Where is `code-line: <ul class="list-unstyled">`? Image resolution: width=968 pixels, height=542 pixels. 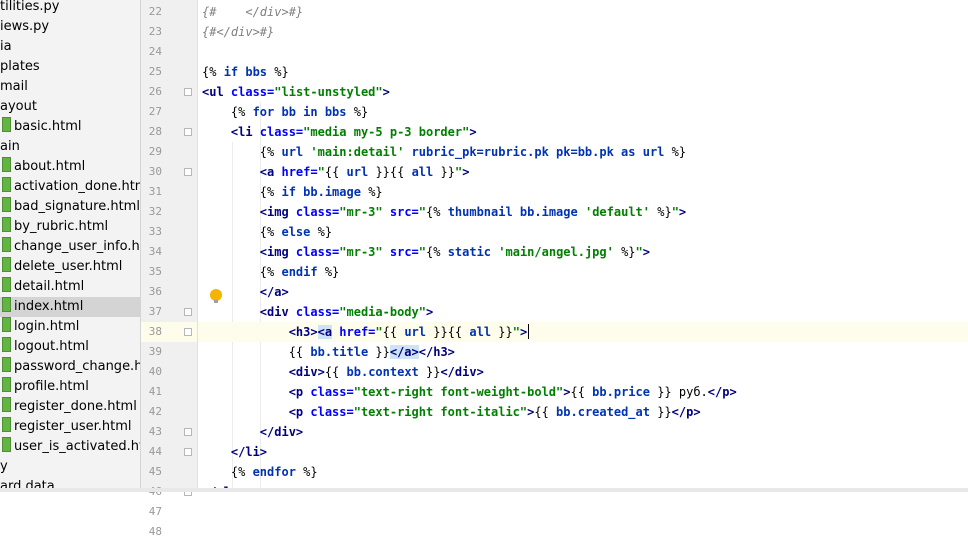 code-line: <ul class="list-unstyled"> is located at coordinates (583, 92).